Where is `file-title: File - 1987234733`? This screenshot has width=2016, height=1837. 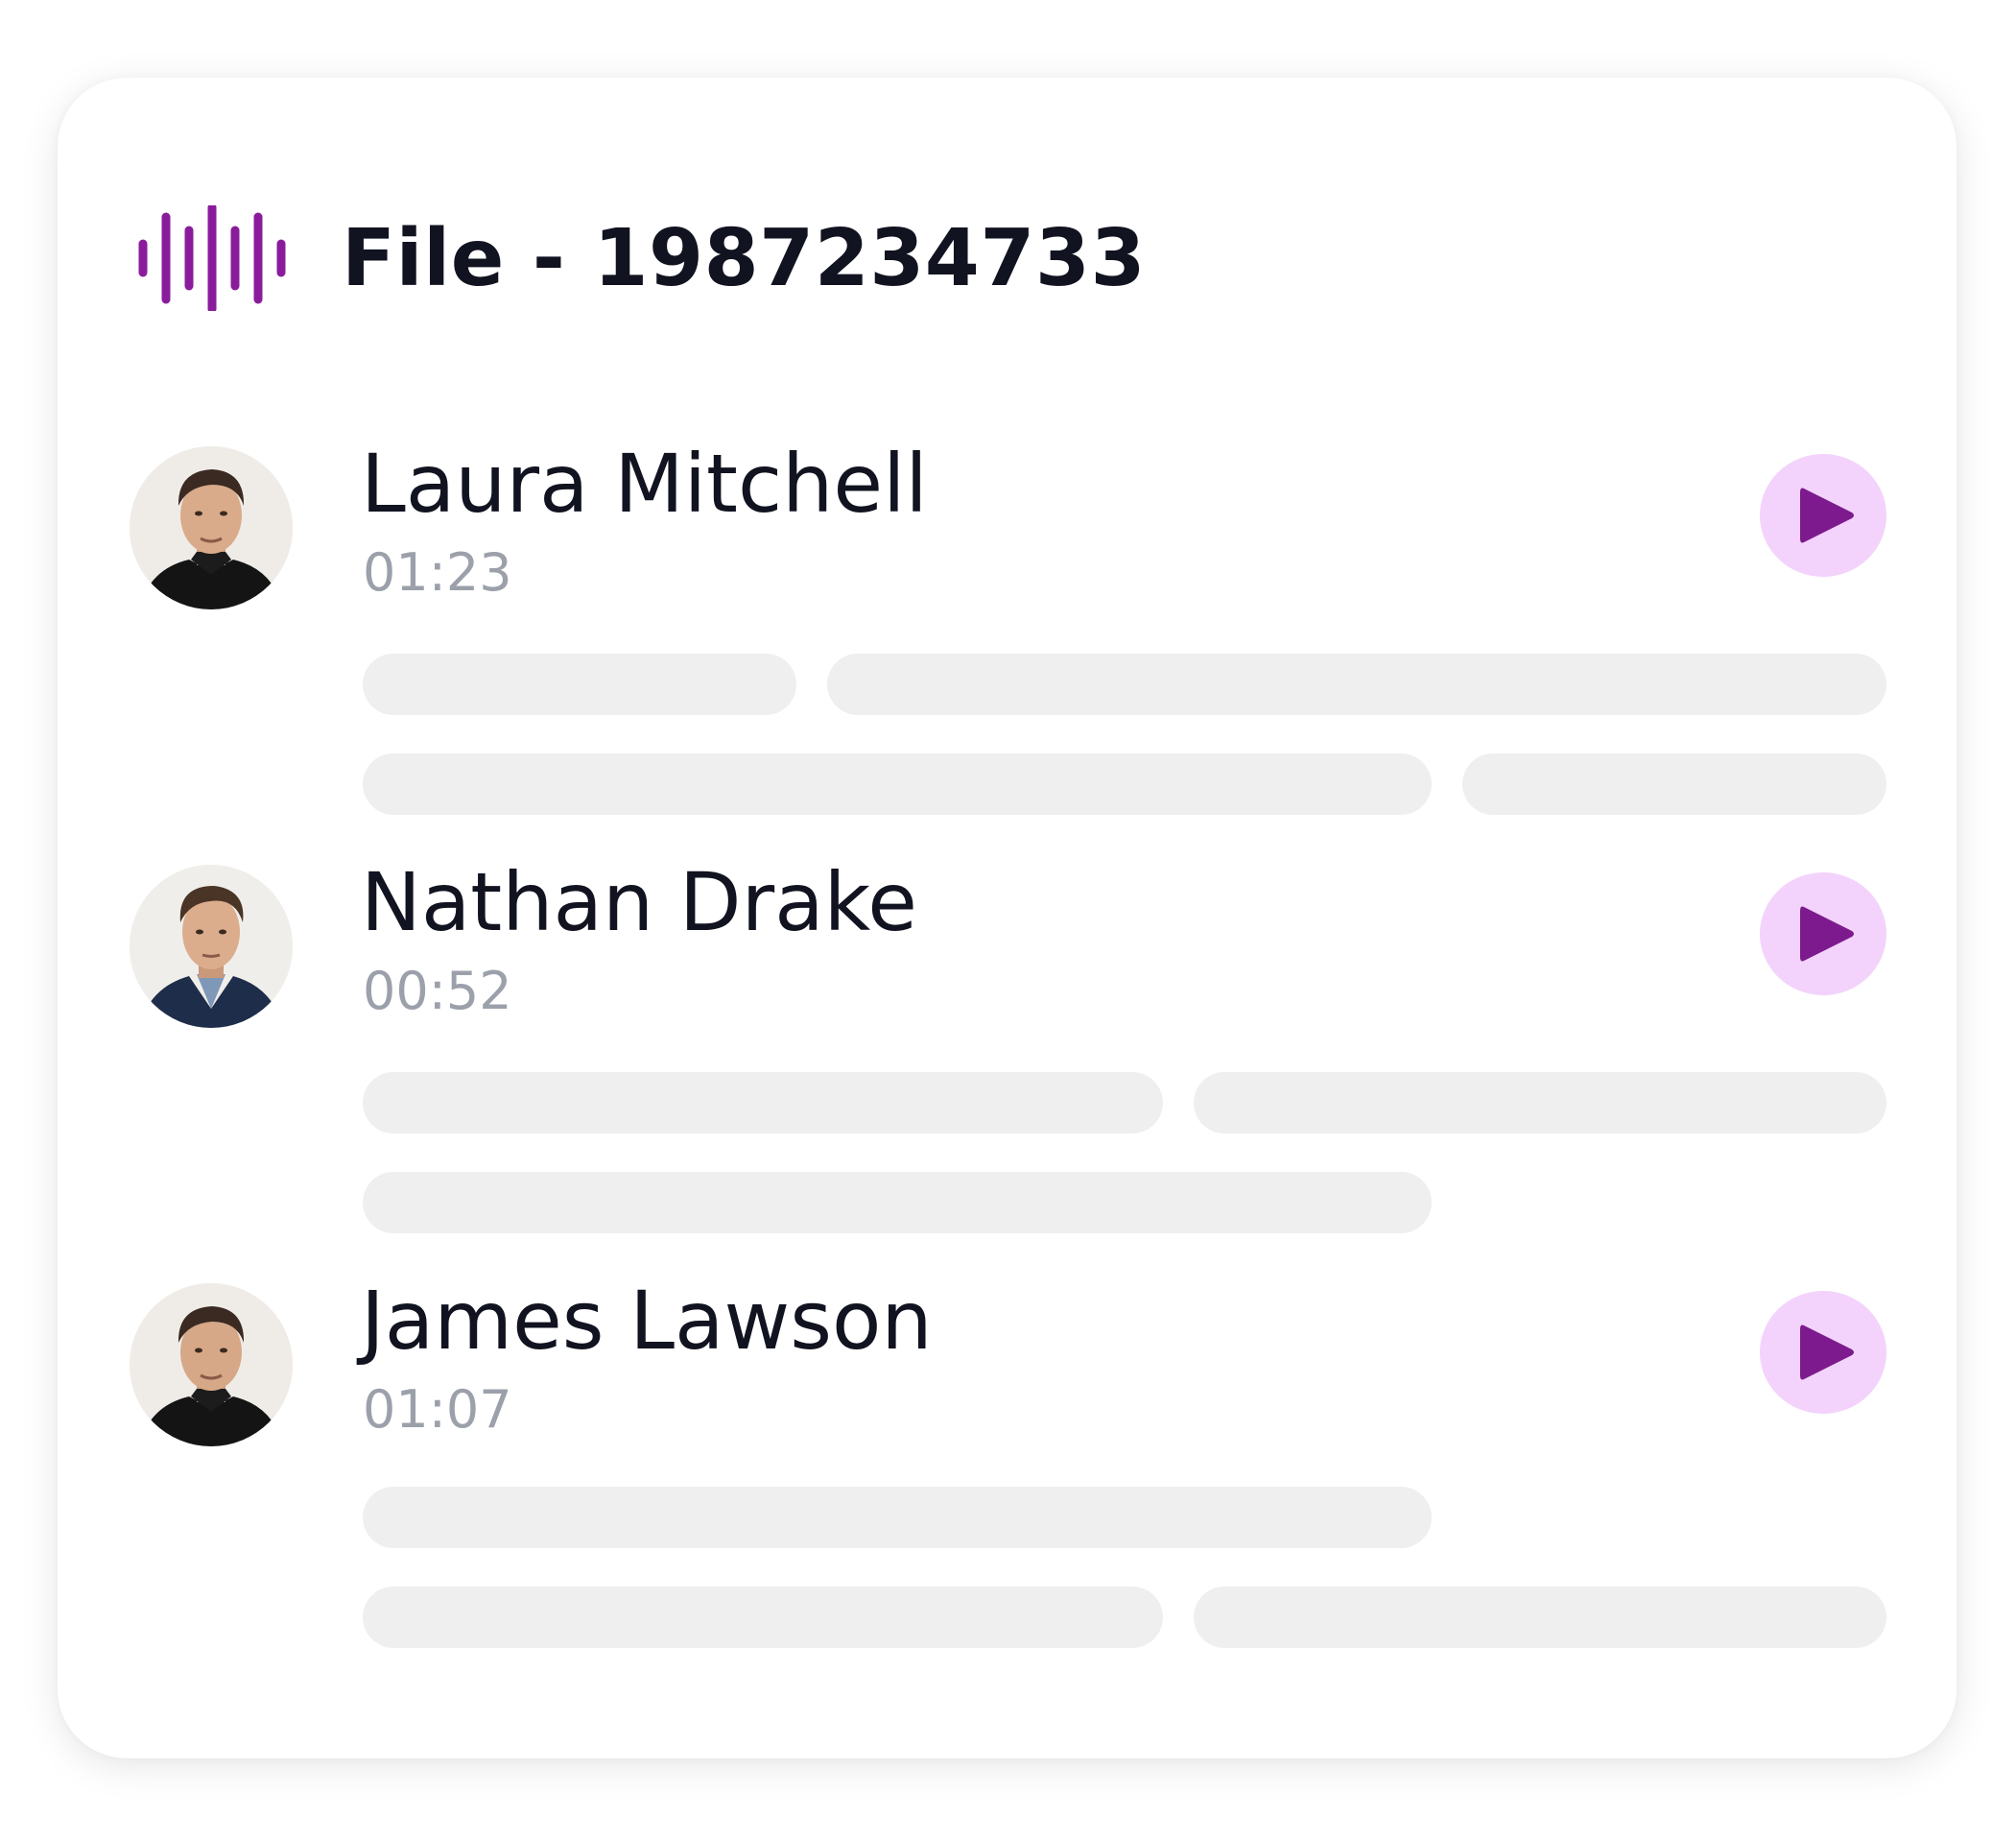
file-title: File - 1987234733 is located at coordinates (744, 258).